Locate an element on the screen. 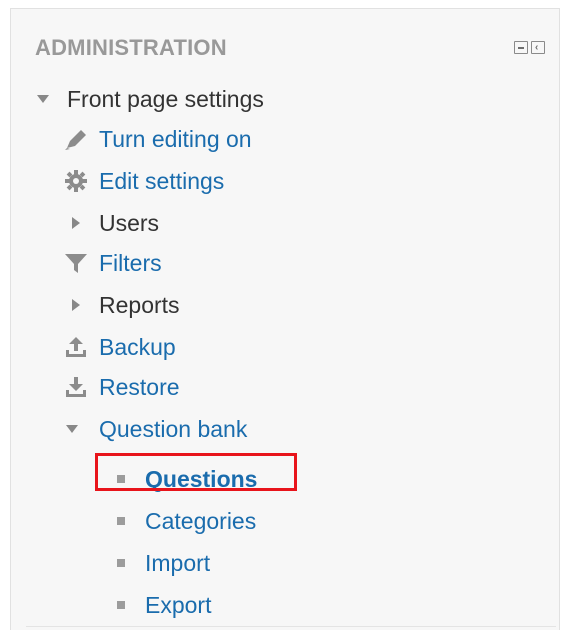 The width and height of the screenshot is (569, 630). tree-item-label: Turn editing on is located at coordinates (175, 139).